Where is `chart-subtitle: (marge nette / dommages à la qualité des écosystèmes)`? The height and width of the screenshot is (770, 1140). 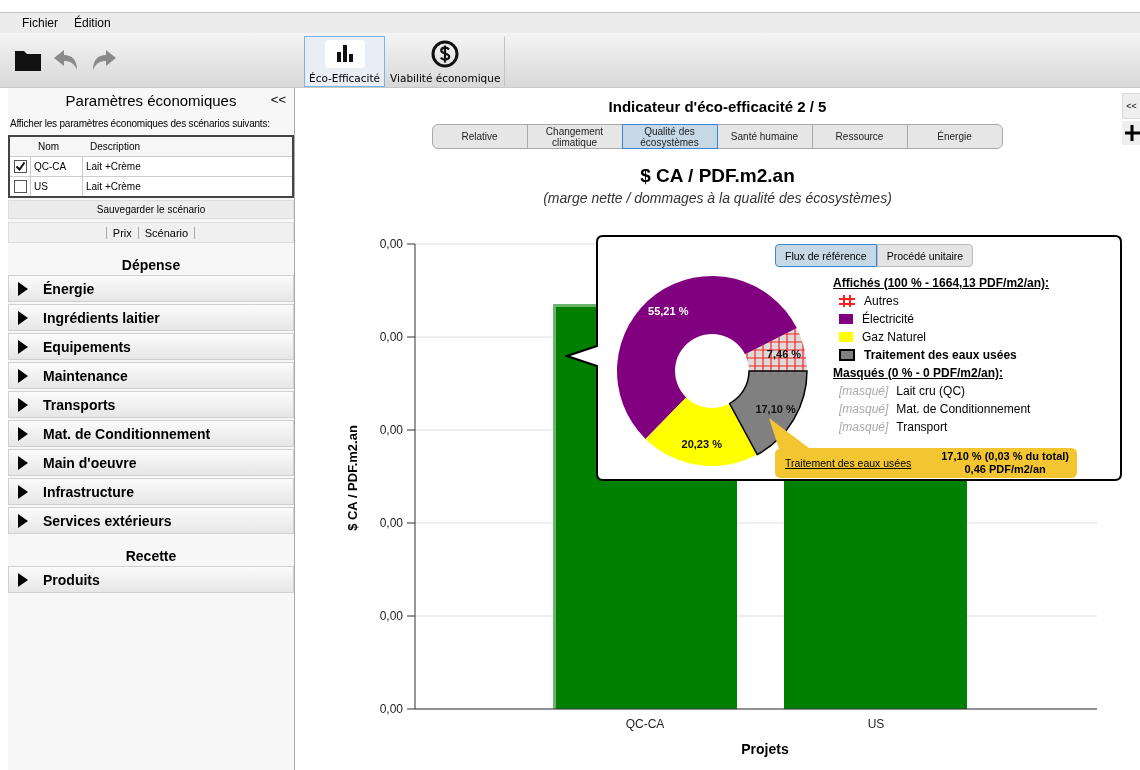
chart-subtitle: (marge nette / dommages à la qualité des écosystèmes) is located at coordinates (717, 198).